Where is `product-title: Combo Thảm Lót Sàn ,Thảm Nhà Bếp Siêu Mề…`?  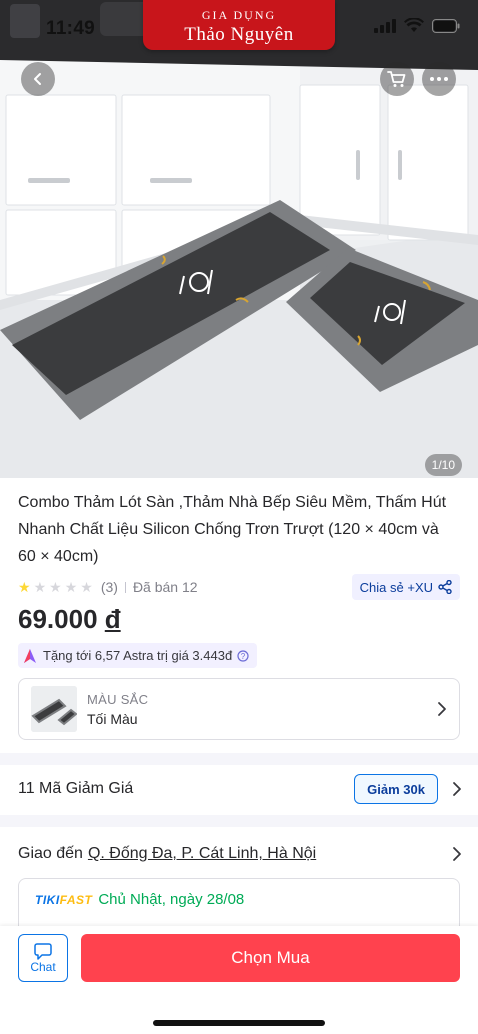
product-title: Combo Thảm Lót Sàn ,Thảm Nhà Bếp Siêu Mề… is located at coordinates (232, 529).